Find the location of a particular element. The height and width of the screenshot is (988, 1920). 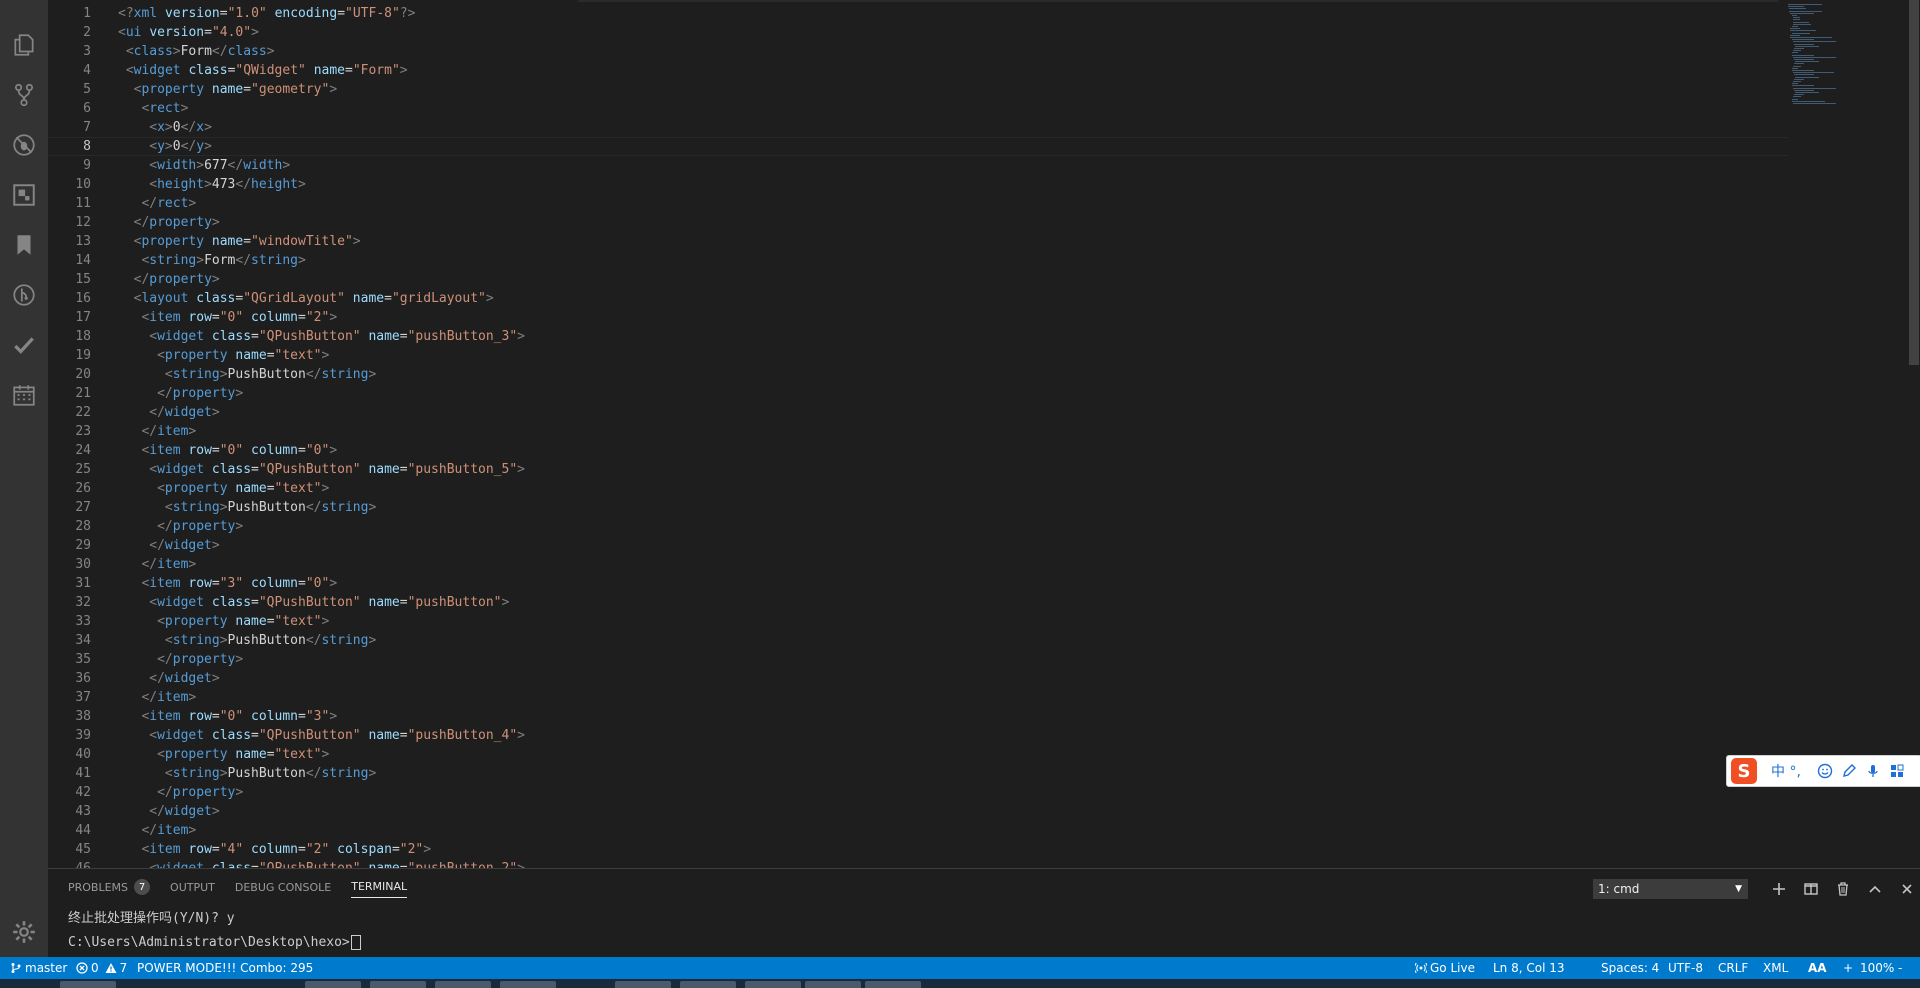

code-line: 19 <property name="text"> is located at coordinates (918, 355).